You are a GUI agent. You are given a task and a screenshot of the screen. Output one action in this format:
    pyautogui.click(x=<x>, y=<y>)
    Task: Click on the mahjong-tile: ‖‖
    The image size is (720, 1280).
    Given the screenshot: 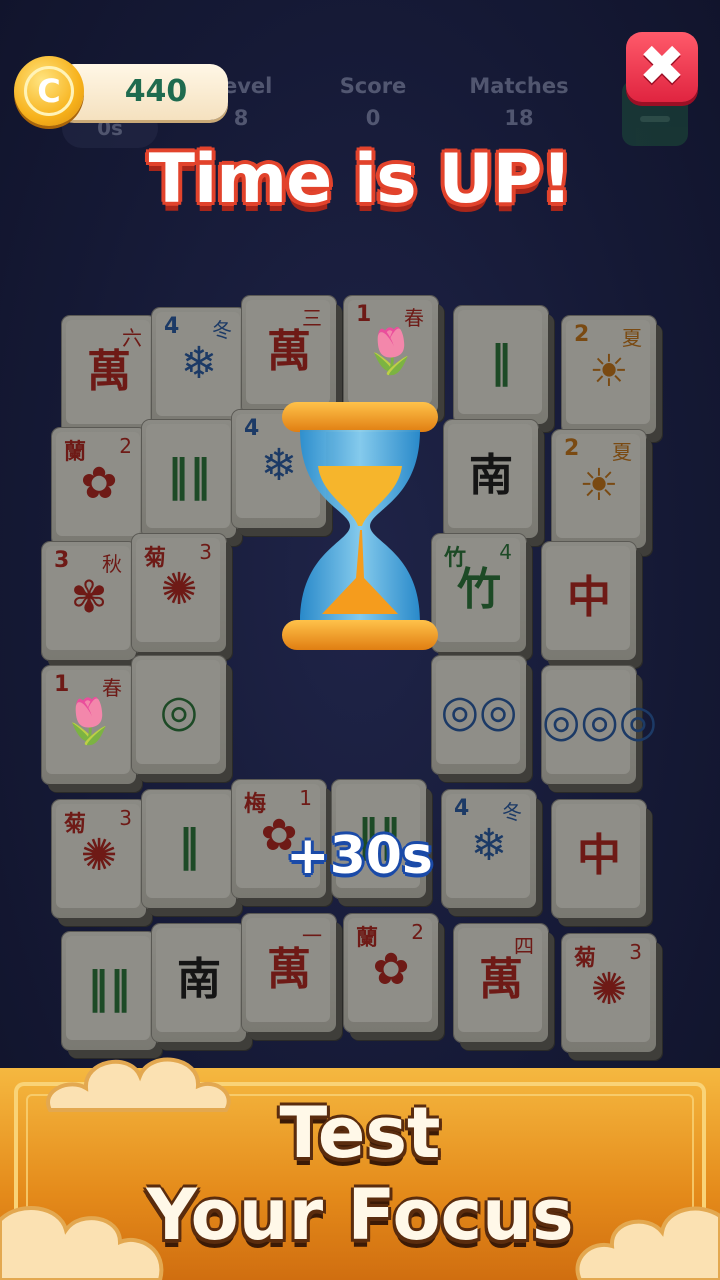 What is the action you would take?
    pyautogui.click(x=189, y=479)
    